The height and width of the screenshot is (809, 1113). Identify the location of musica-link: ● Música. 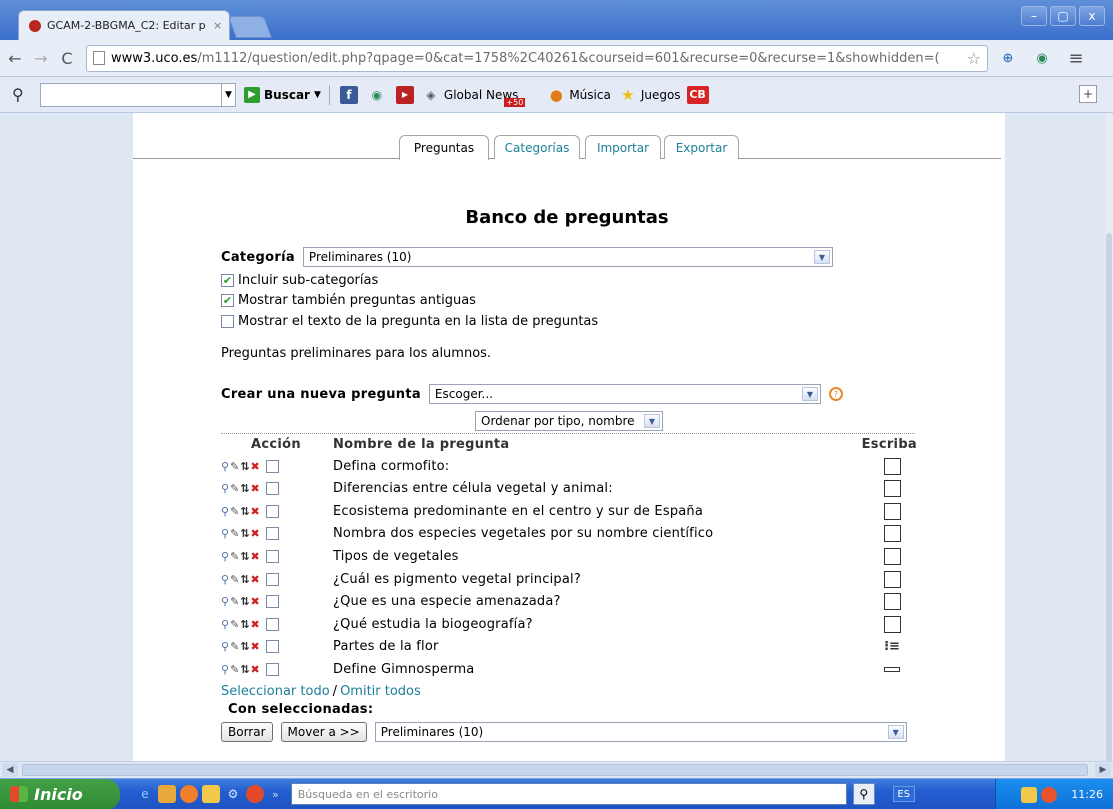
(579, 95).